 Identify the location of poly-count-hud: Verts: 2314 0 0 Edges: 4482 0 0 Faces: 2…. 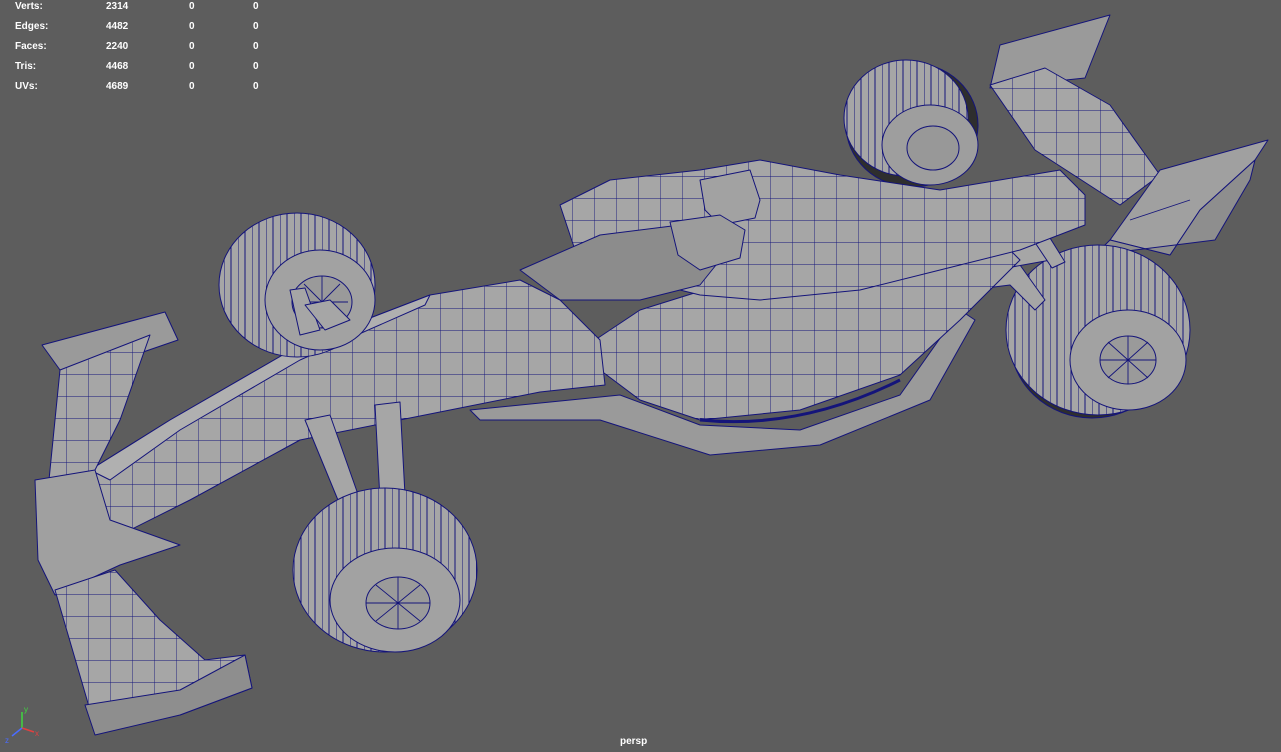
(135, 50).